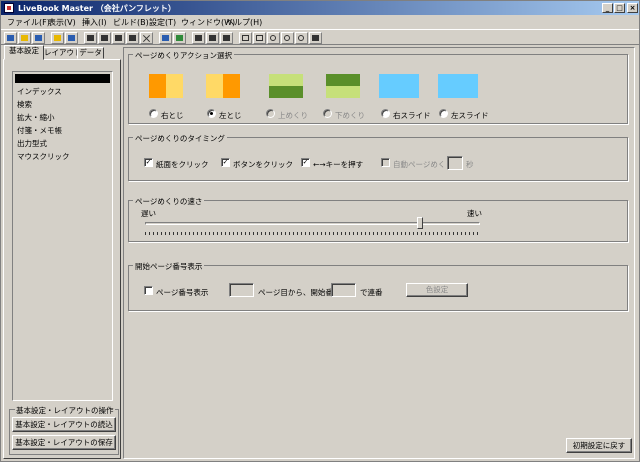  I want to click on page-flip-speed-title: ページめくりの速さ, so click(169, 201).